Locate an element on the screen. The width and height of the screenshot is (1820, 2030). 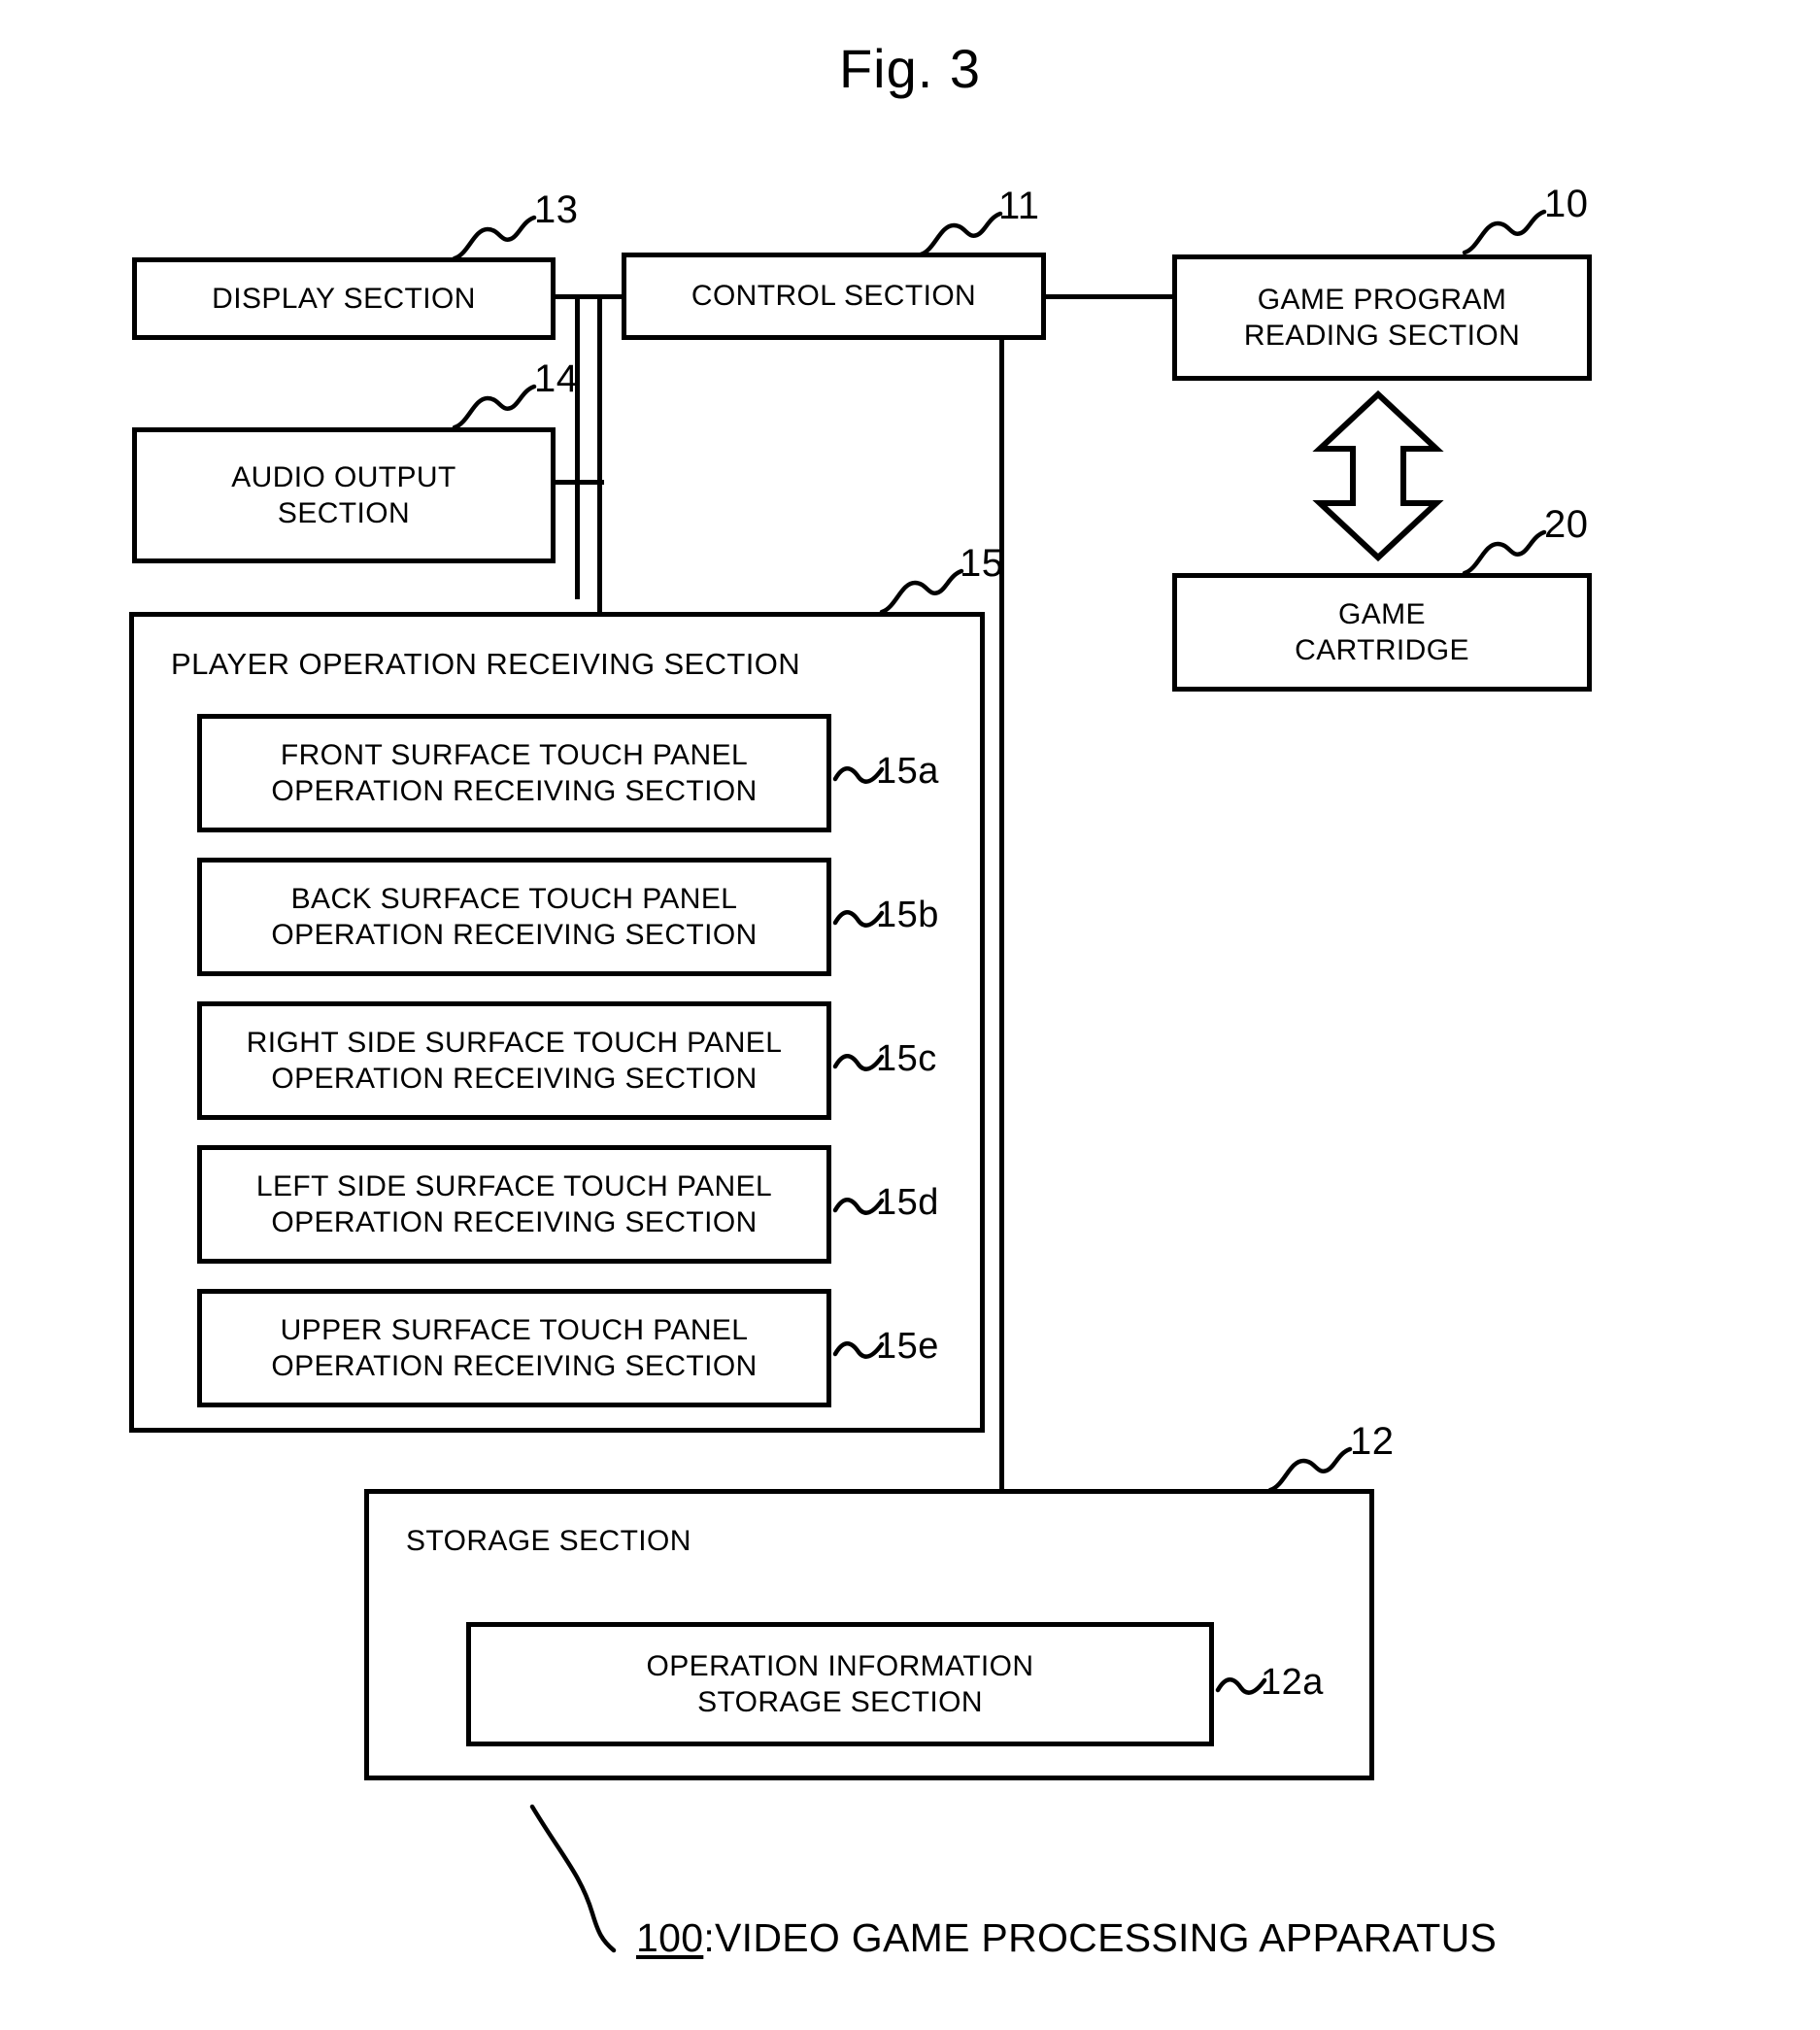
block-operation-information-storage-section: OPERATION INFORMATION STORAGE SECTION is located at coordinates (840, 1684).